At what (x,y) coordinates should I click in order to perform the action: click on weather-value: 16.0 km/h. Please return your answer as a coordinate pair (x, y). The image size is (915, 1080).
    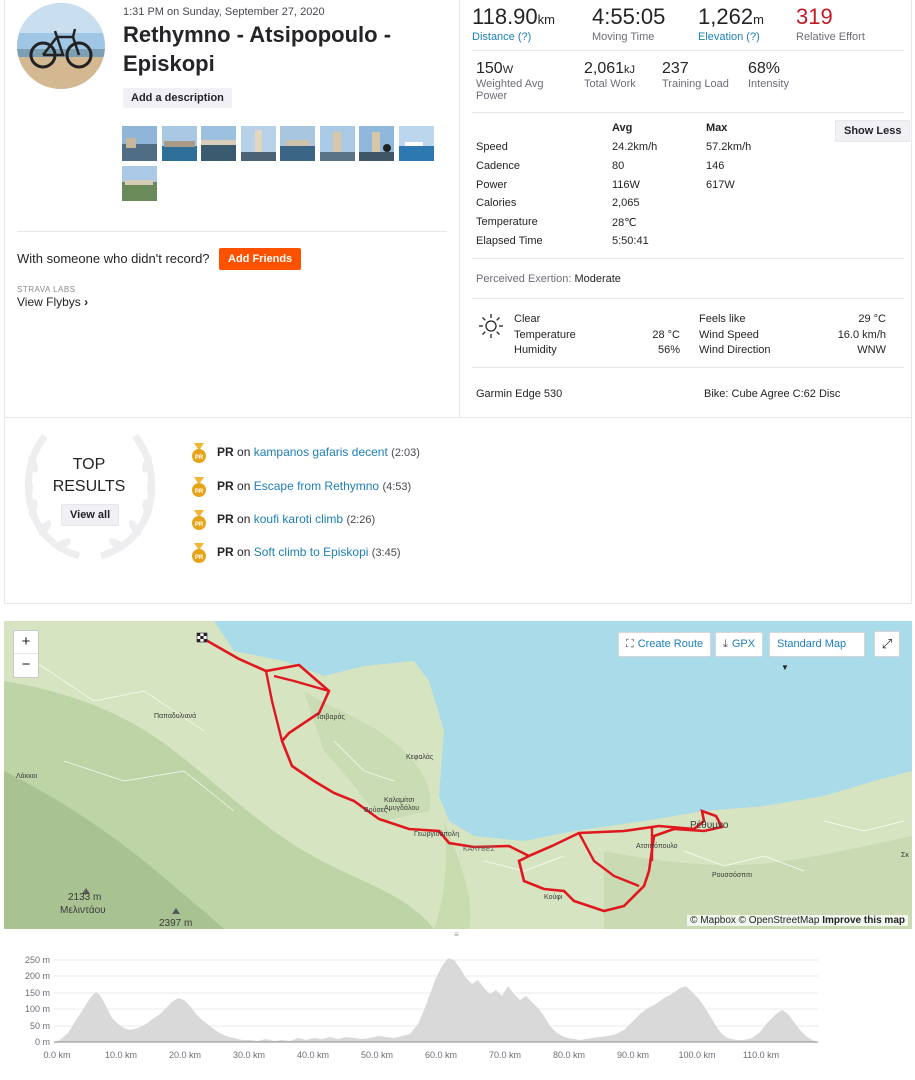
    Looking at the image, I should click on (861, 335).